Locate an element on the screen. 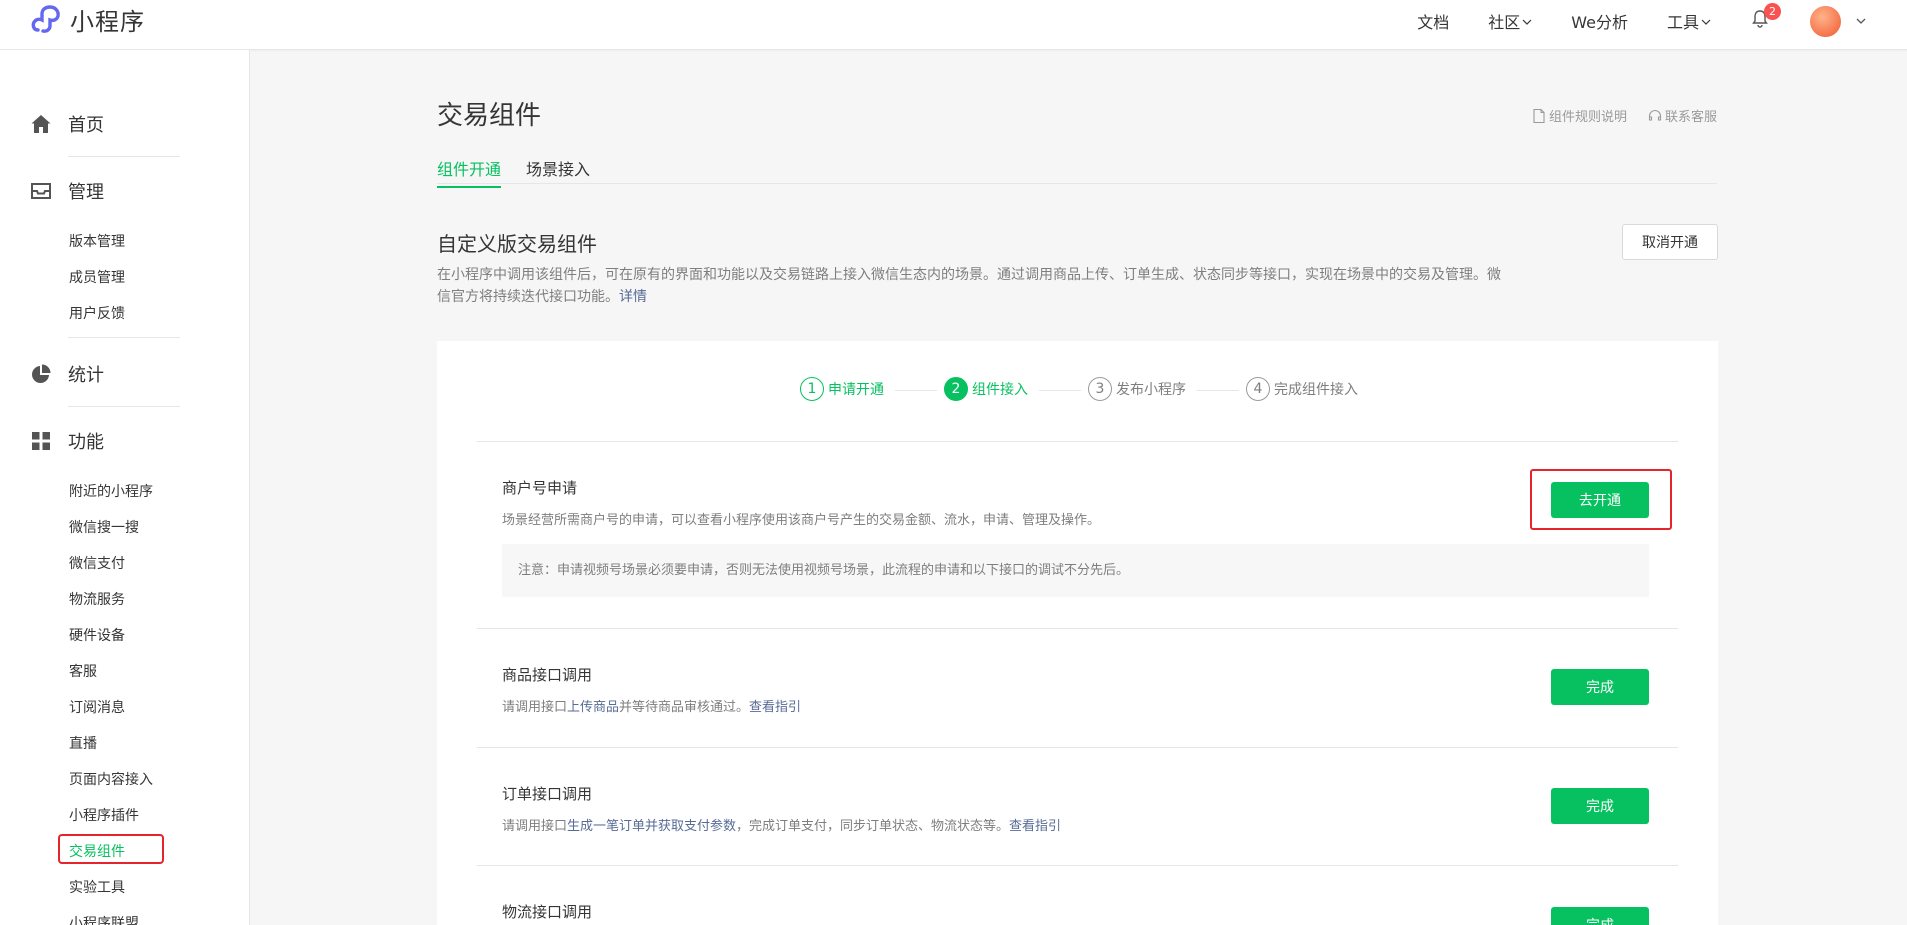  step-complete: 4 完成组件接入 is located at coordinates (1302, 389).